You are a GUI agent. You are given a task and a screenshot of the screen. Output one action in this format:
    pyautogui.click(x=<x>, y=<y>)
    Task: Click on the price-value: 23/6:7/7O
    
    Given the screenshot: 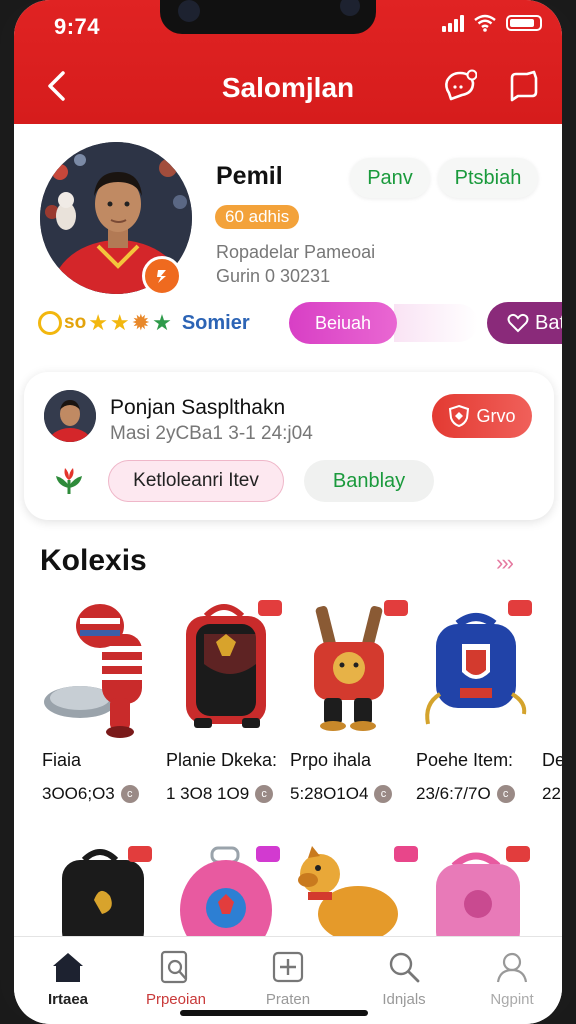 What is the action you would take?
    pyautogui.click(x=453, y=793)
    